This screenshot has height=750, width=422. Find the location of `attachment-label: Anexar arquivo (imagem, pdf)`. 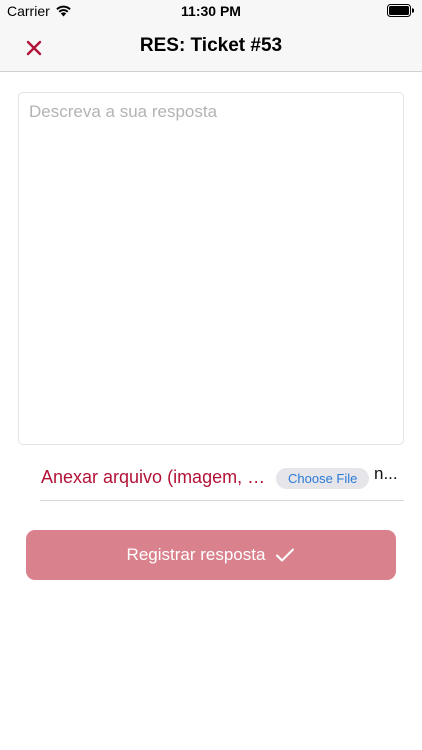

attachment-label: Anexar arquivo (imagem, pdf) is located at coordinates (155, 477).